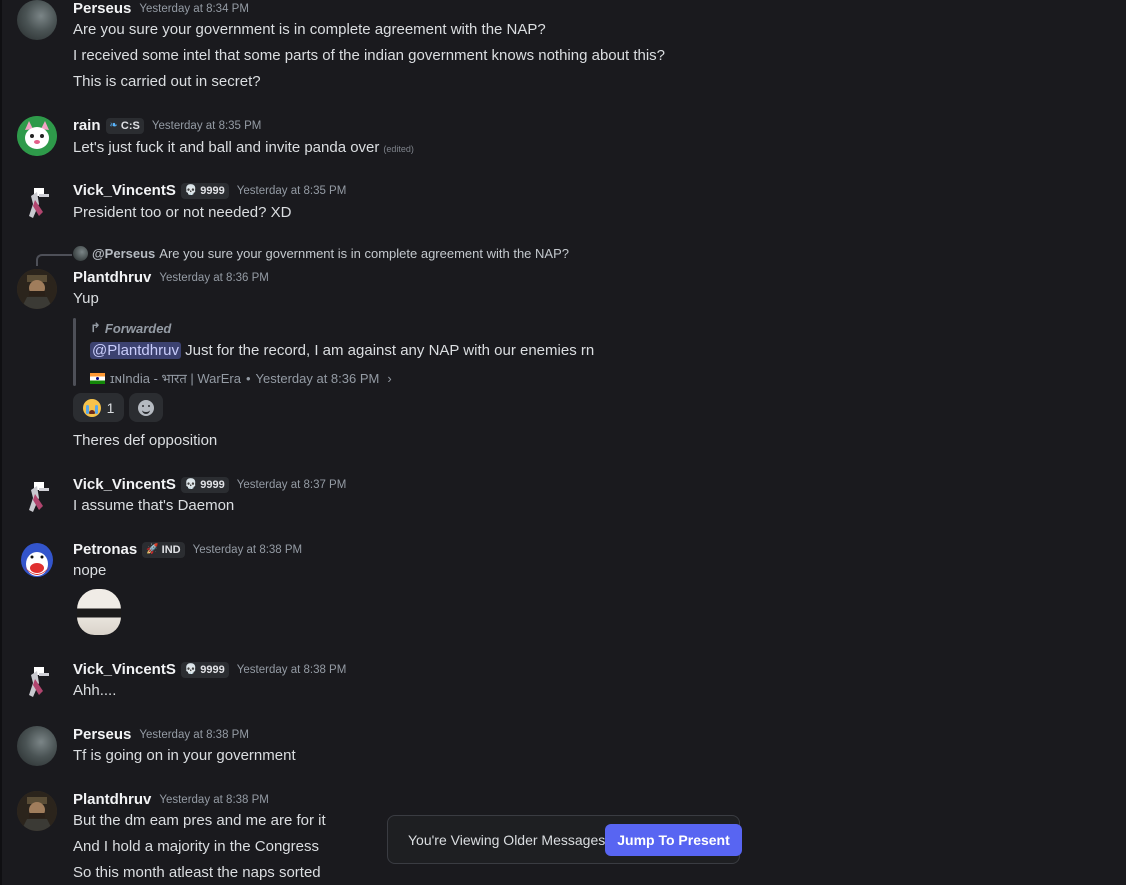 The height and width of the screenshot is (885, 1126). I want to click on message-header: Perseus Yesterday at 8:38 PM, so click(161, 734).